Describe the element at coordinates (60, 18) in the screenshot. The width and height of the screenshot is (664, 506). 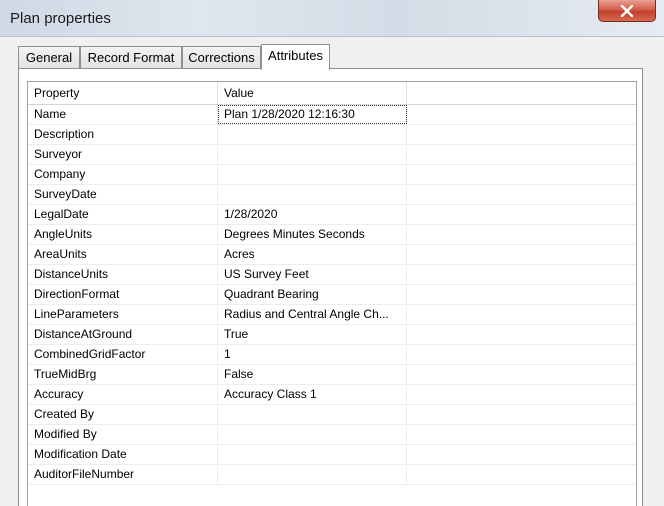
I see `window-title: Plan properties` at that location.